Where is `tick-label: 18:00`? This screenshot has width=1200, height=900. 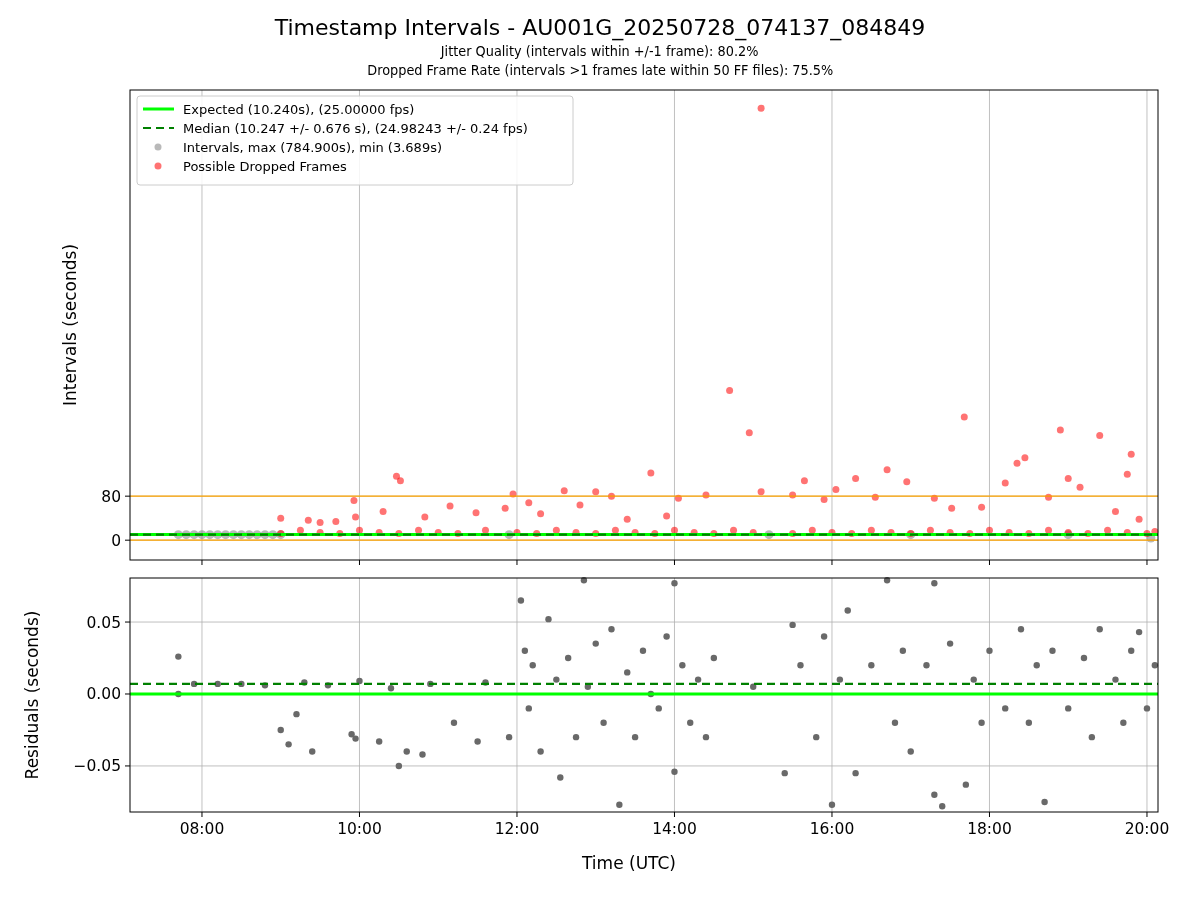
tick-label: 18:00 is located at coordinates (989, 829).